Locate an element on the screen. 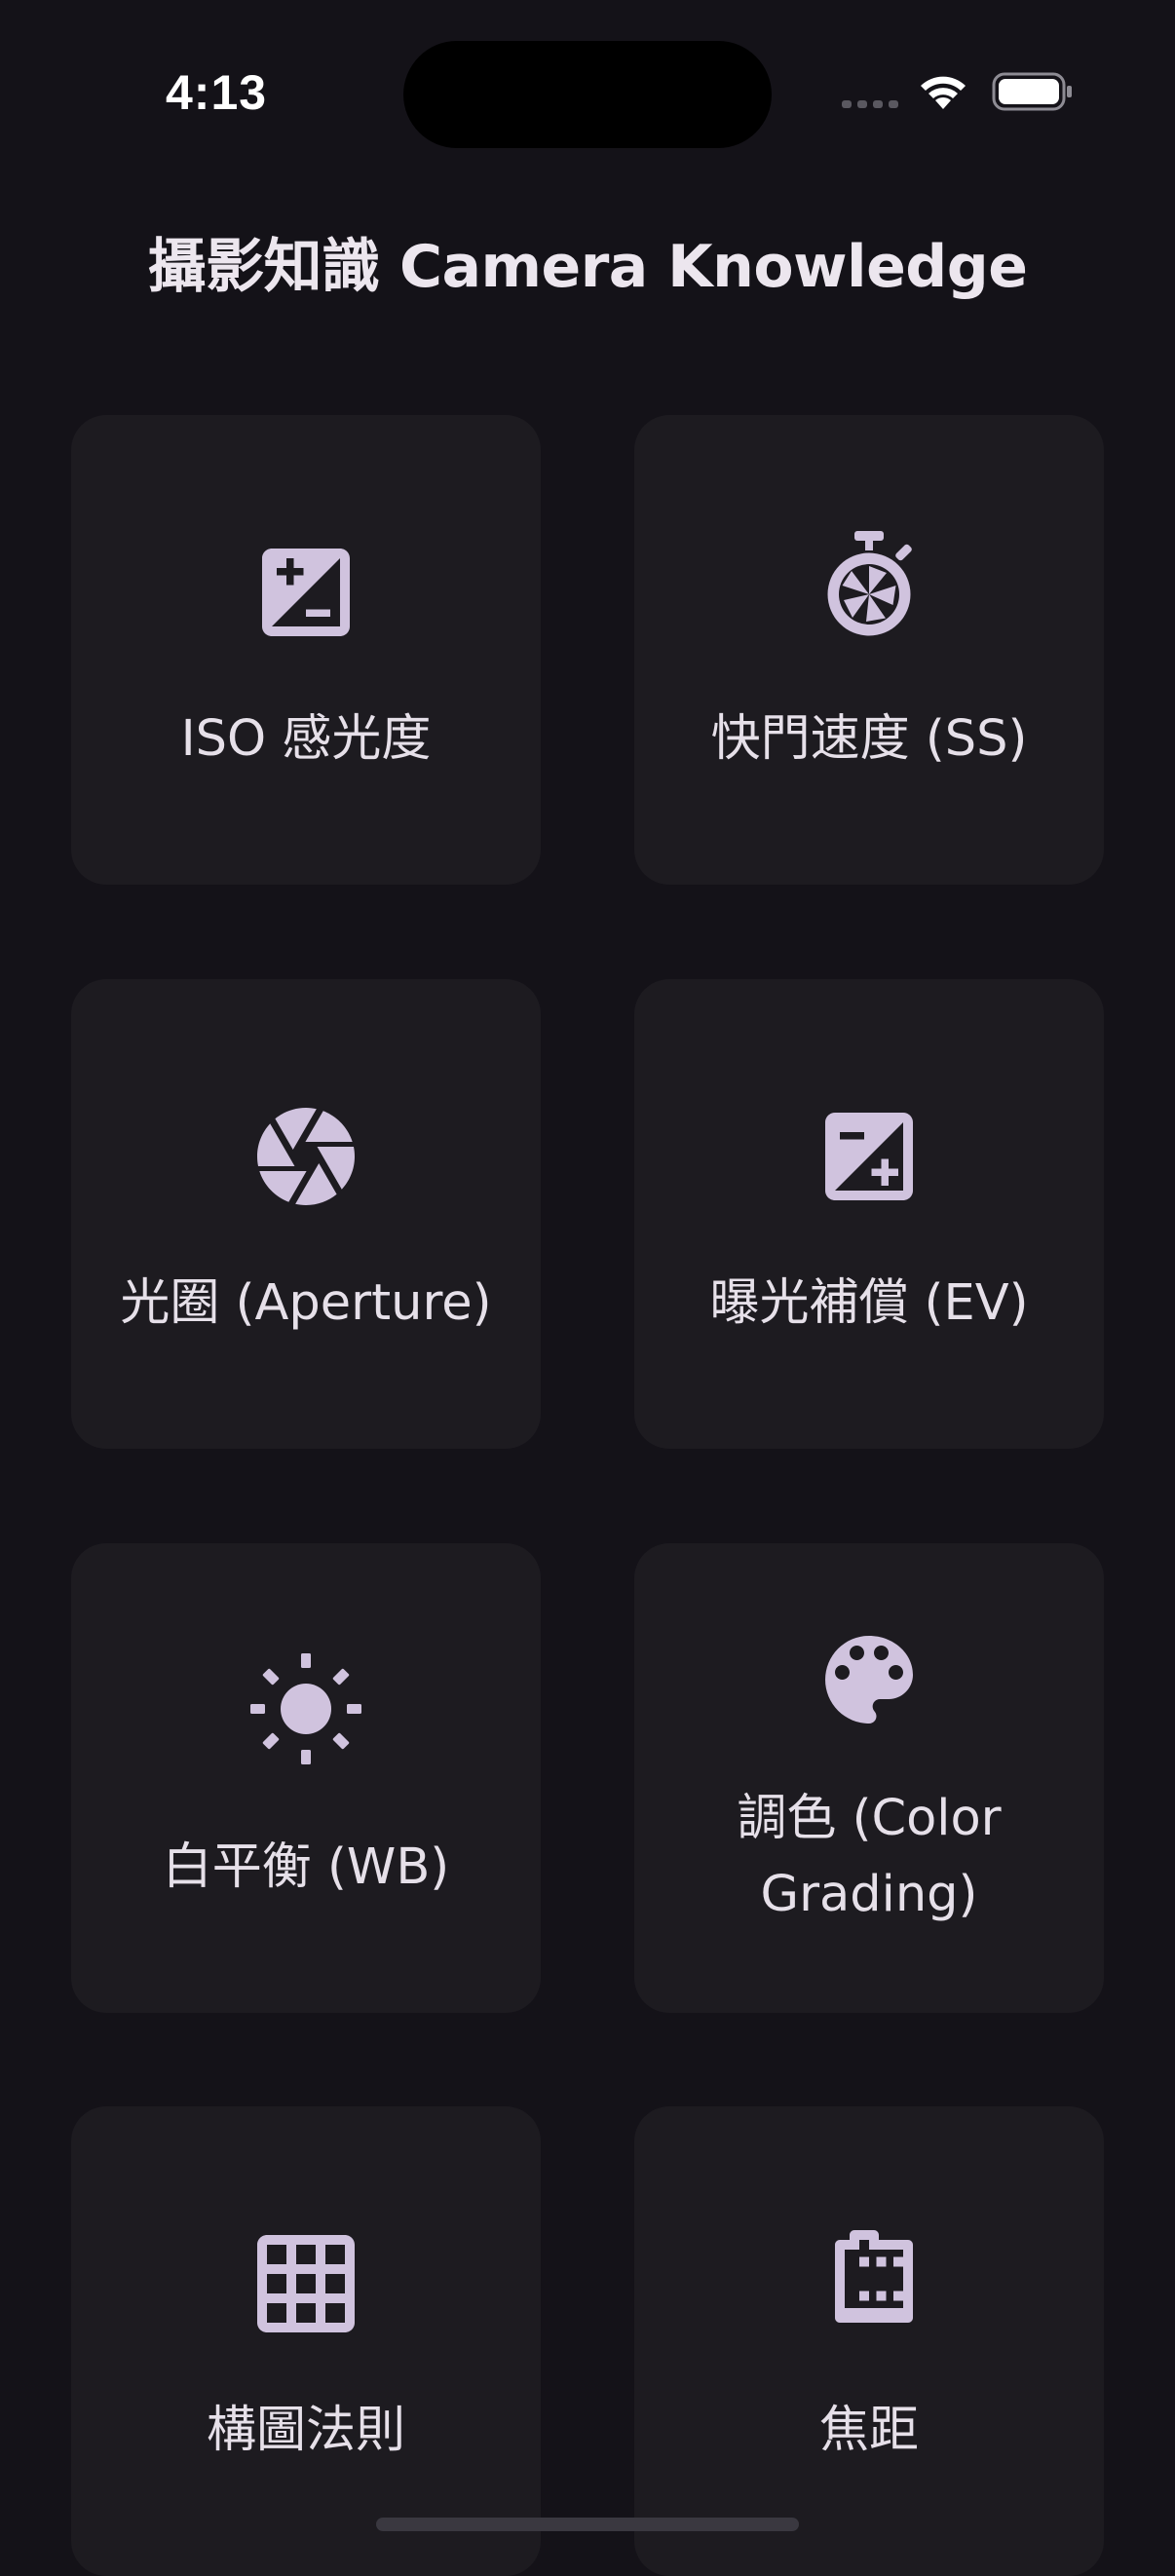  card-focal-length: 焦距 is located at coordinates (869, 2341).